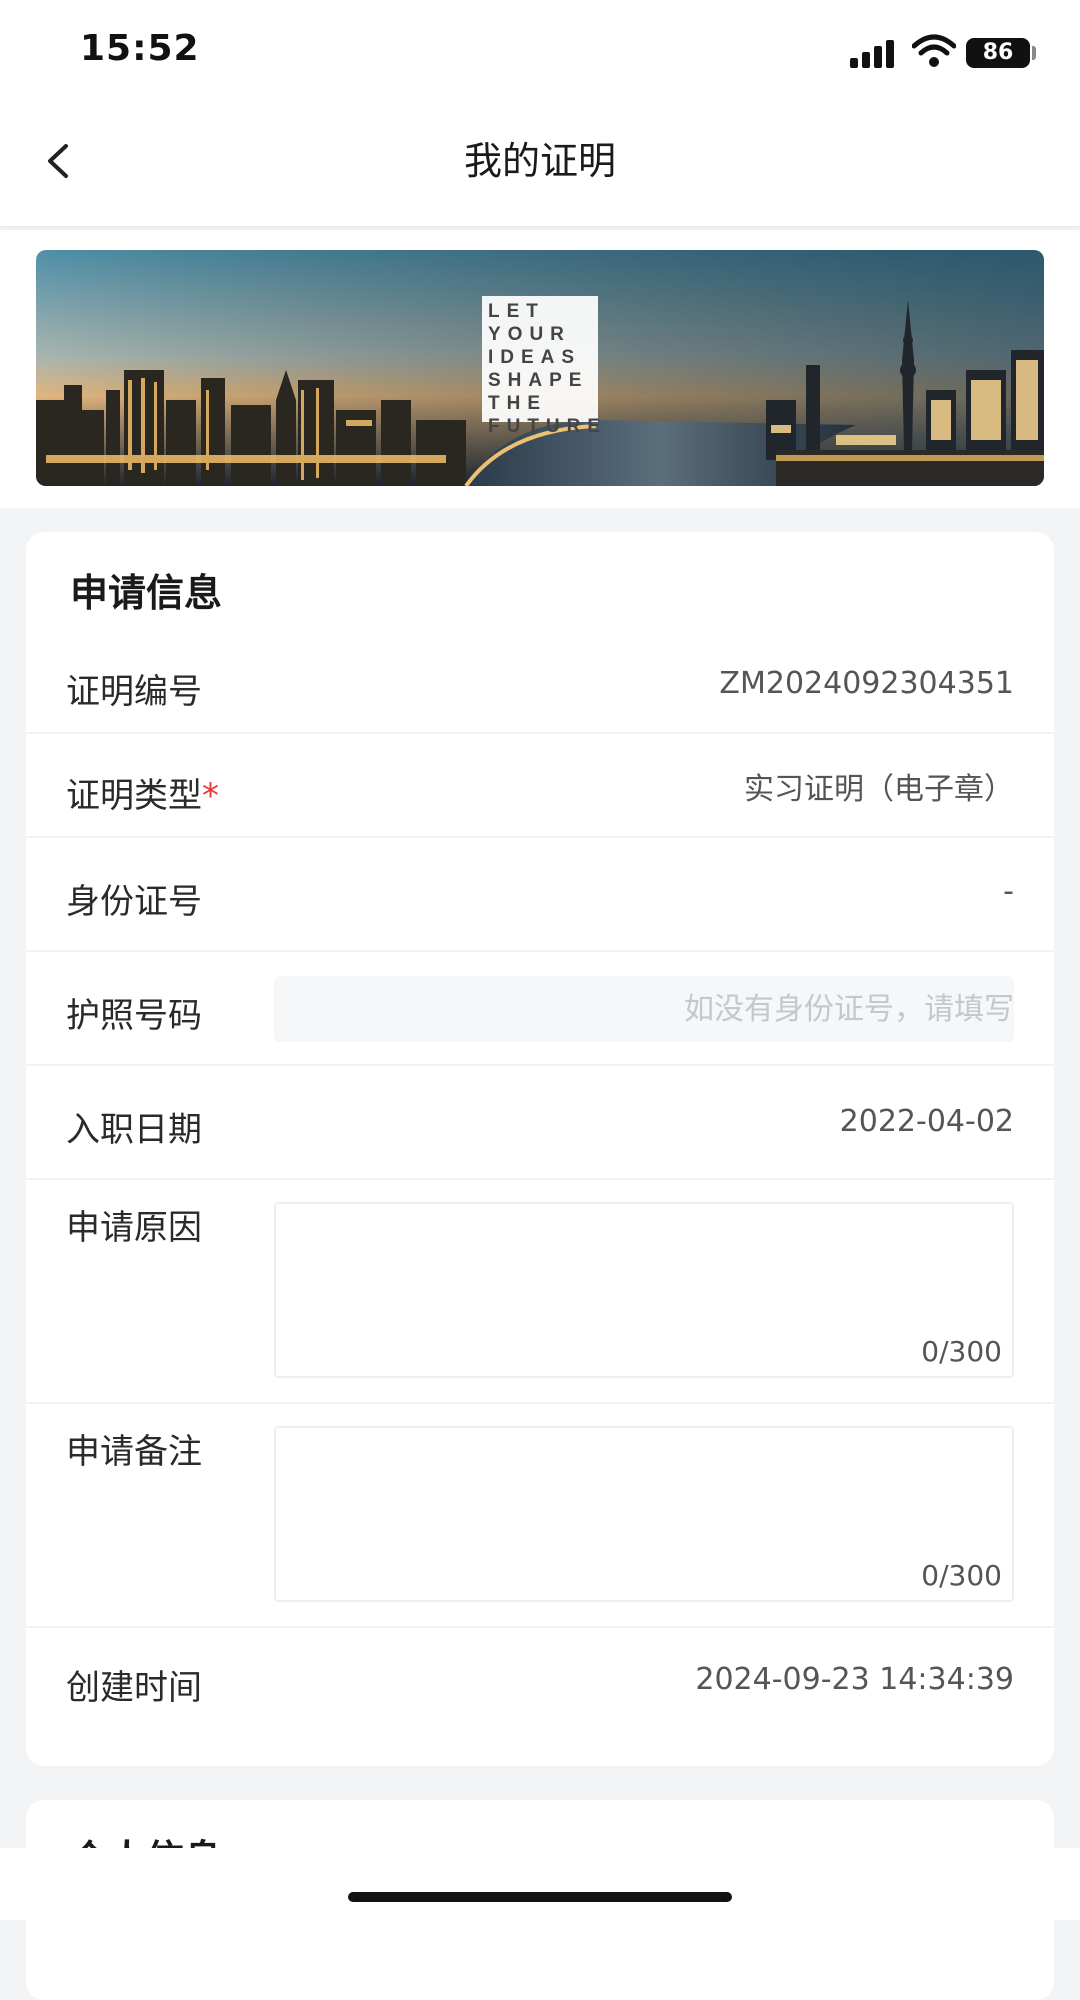 Image resolution: width=1080 pixels, height=2000 pixels. What do you see at coordinates (854, 1679) in the screenshot?
I see `created-time-value: 2024-09-23 14:34:39` at bounding box center [854, 1679].